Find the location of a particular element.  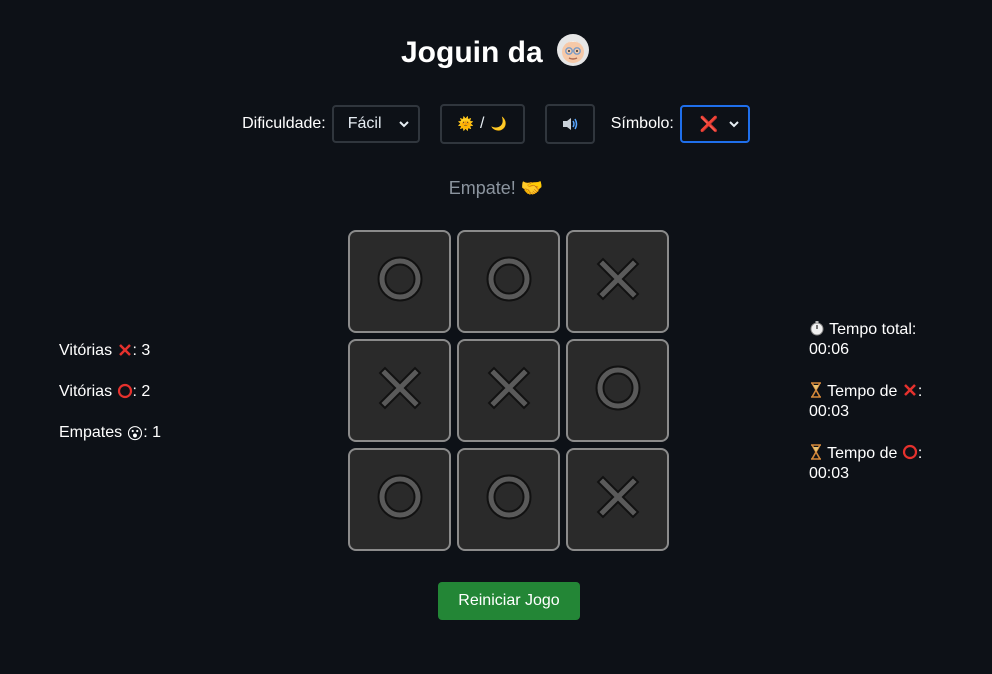

wins-x-stat: Vitórias : 3 is located at coordinates (110, 362).